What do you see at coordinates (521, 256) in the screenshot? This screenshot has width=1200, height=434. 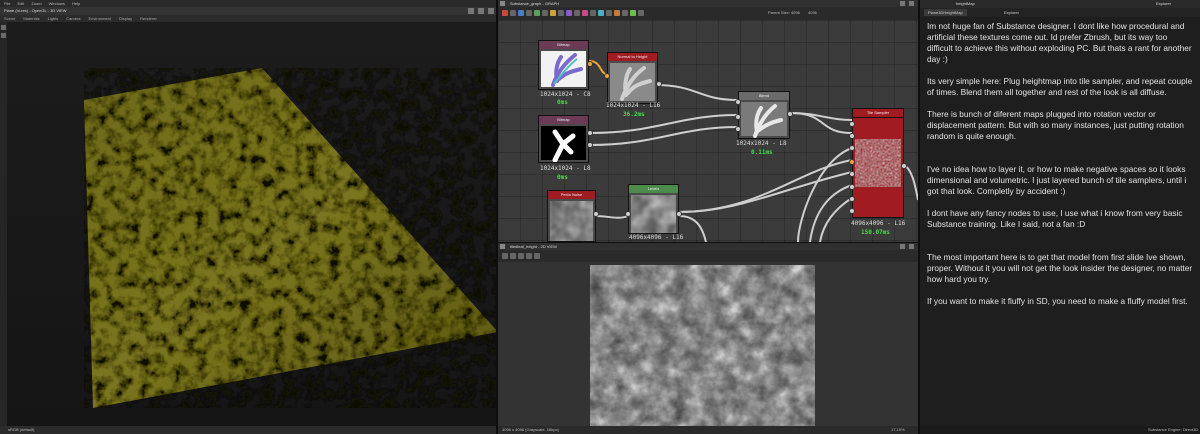 I see `channel-icon` at bounding box center [521, 256].